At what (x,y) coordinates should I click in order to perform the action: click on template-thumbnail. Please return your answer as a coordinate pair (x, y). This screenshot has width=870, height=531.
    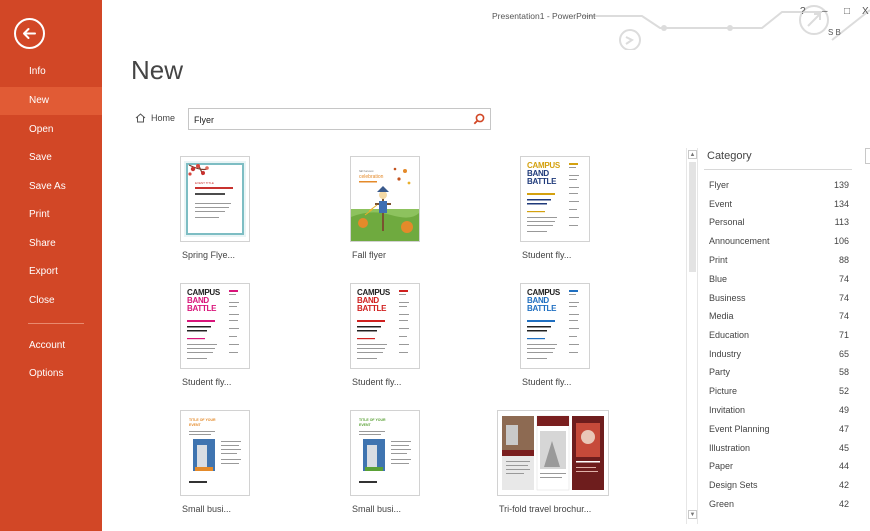
    Looking at the image, I should click on (553, 453).